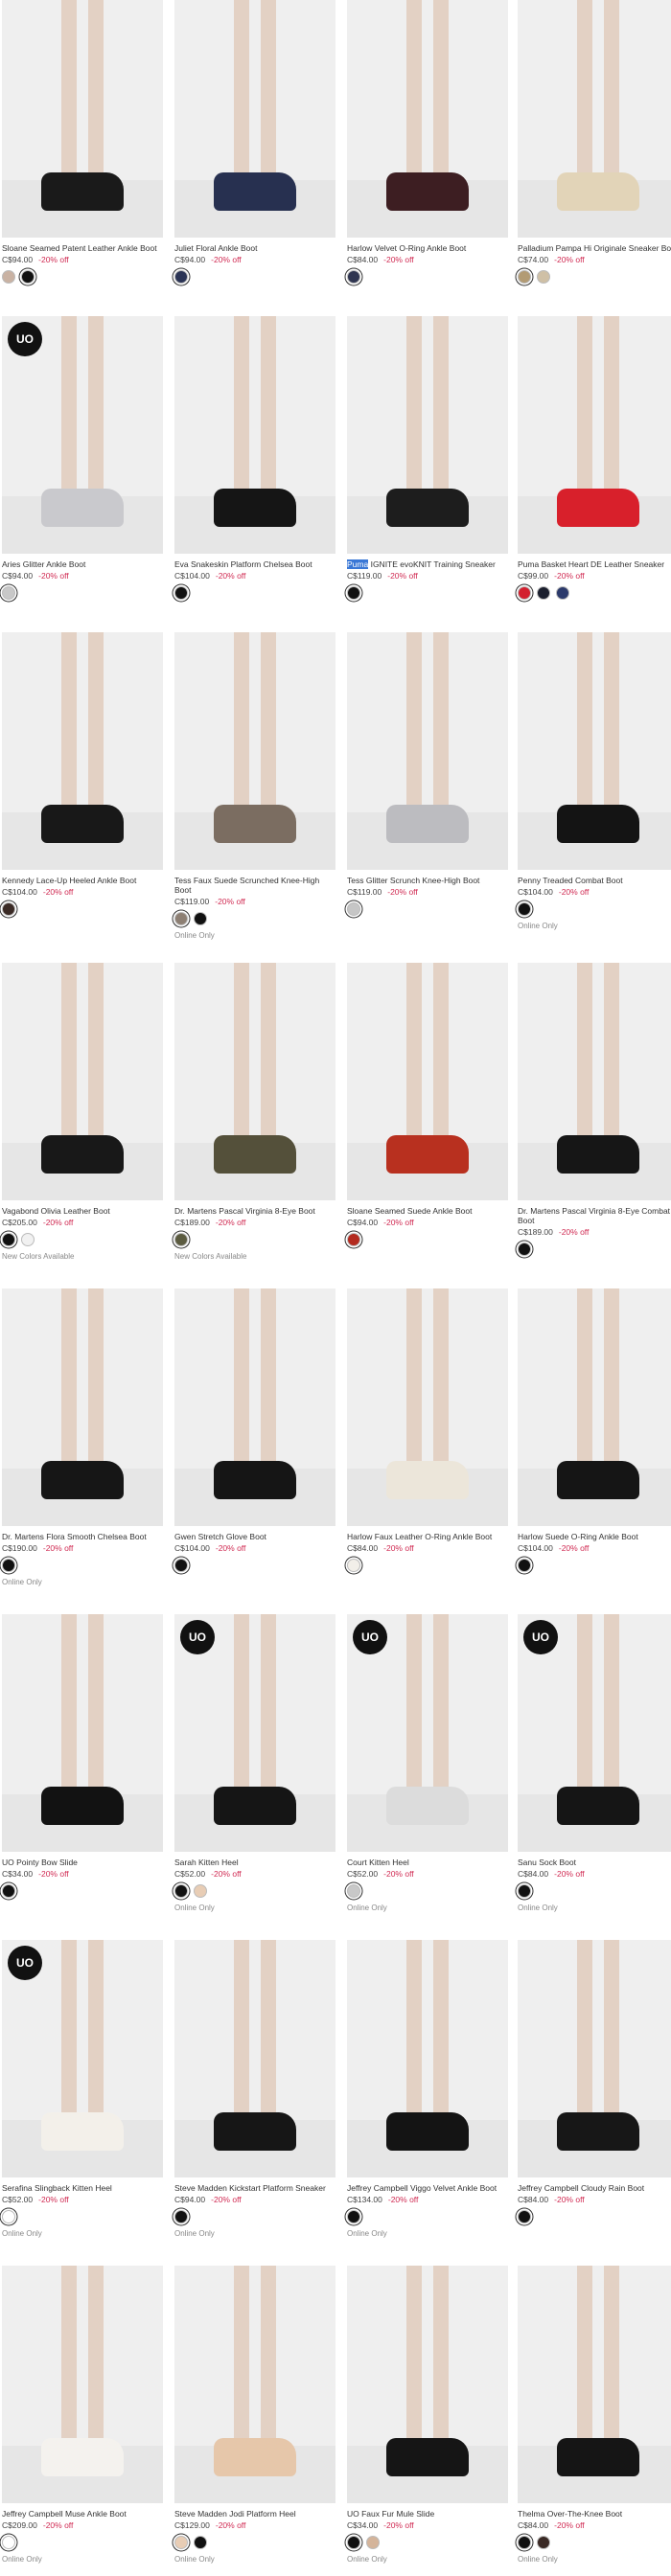  I want to click on product-name: Jeffrey Campbell Cloudy Rain Boot, so click(594, 2188).